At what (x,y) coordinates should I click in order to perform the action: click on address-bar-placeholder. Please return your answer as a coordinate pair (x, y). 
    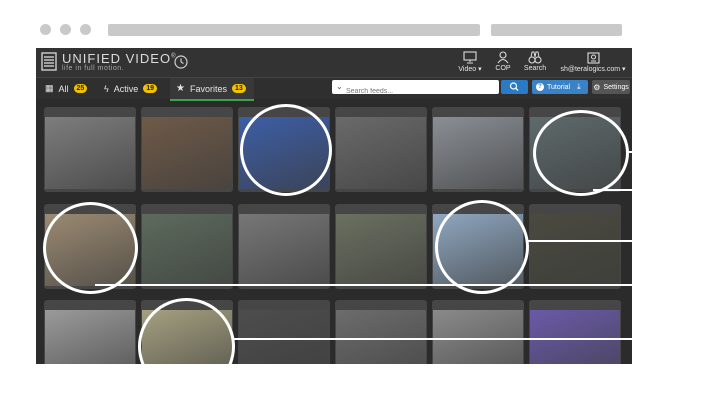
    Looking at the image, I should click on (294, 30).